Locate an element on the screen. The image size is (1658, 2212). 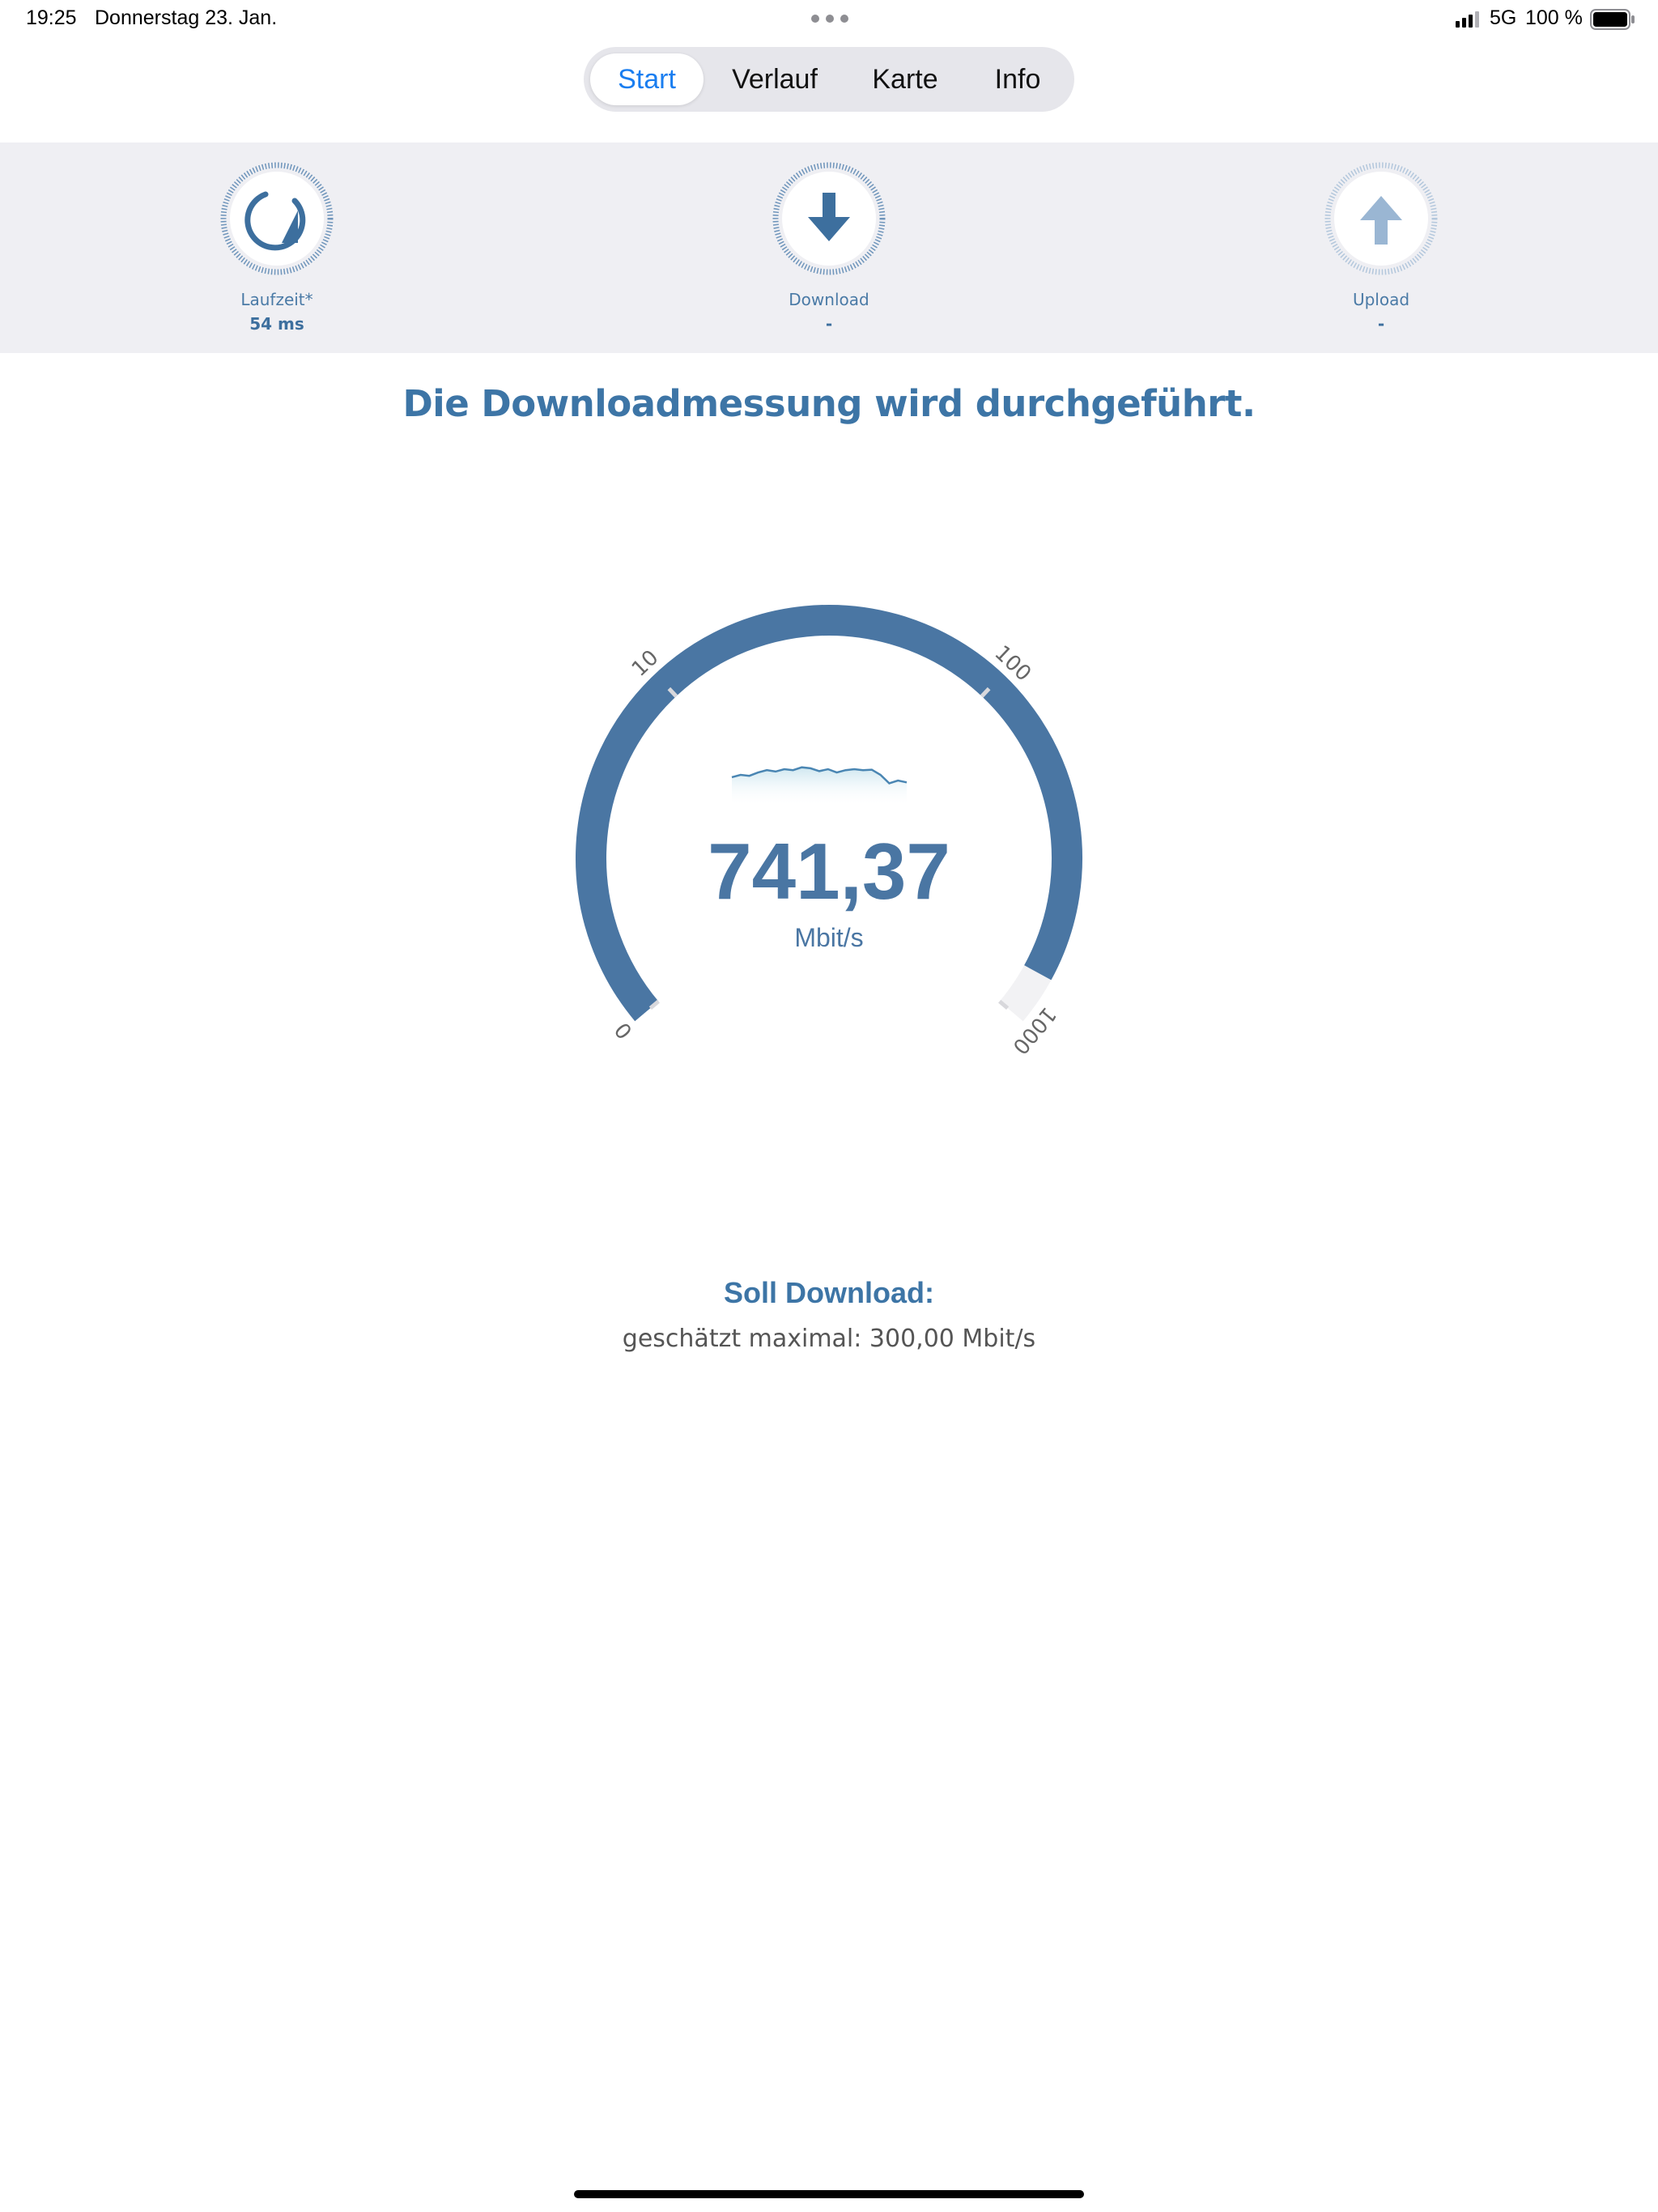
metric-download: Download - is located at coordinates (829, 248).